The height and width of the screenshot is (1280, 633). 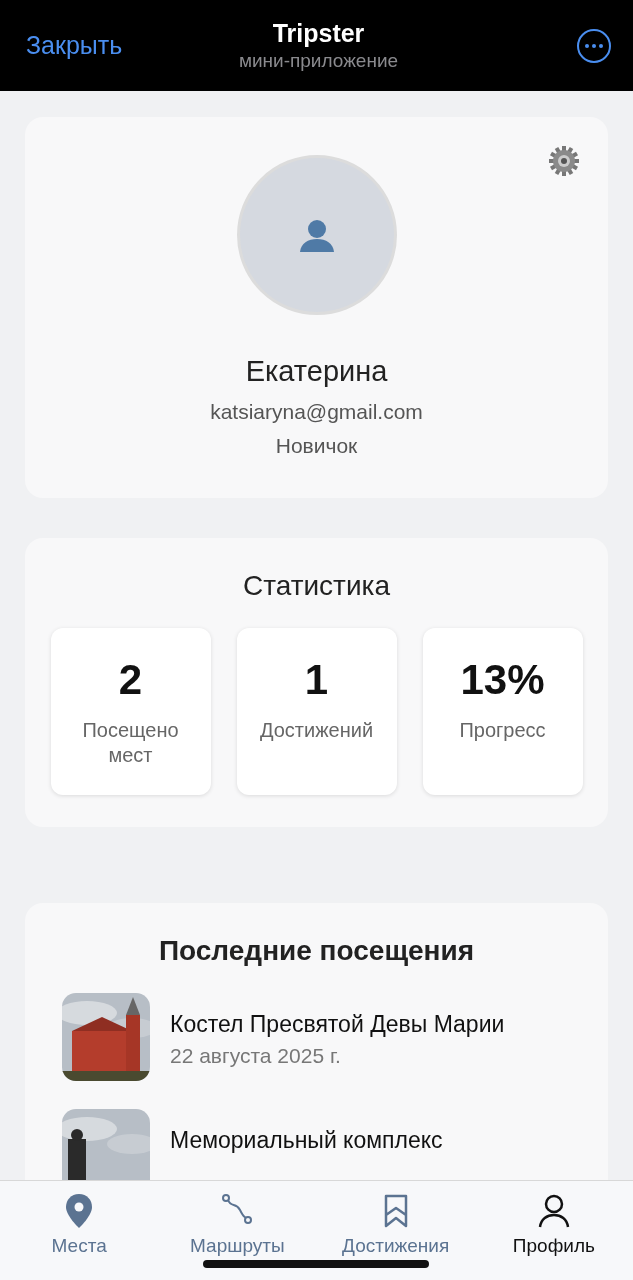 I want to click on app-subtitle: мини-приложение, so click(x=318, y=61).